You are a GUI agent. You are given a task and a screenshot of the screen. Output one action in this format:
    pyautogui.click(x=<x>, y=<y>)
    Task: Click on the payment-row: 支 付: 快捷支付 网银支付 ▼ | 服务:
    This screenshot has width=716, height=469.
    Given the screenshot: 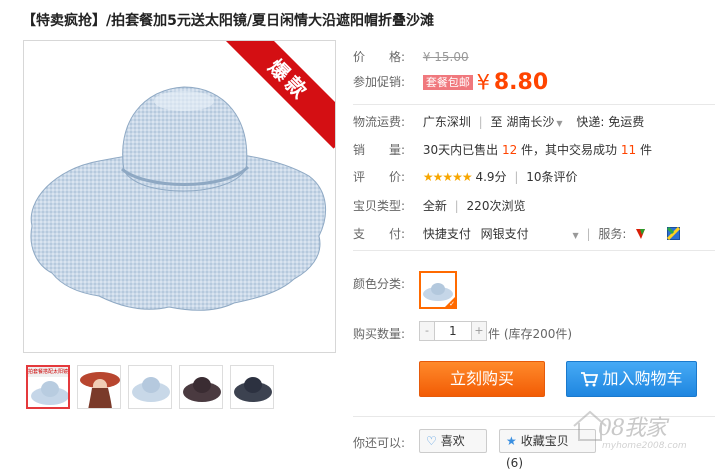 What is the action you would take?
    pyautogui.click(x=517, y=233)
    